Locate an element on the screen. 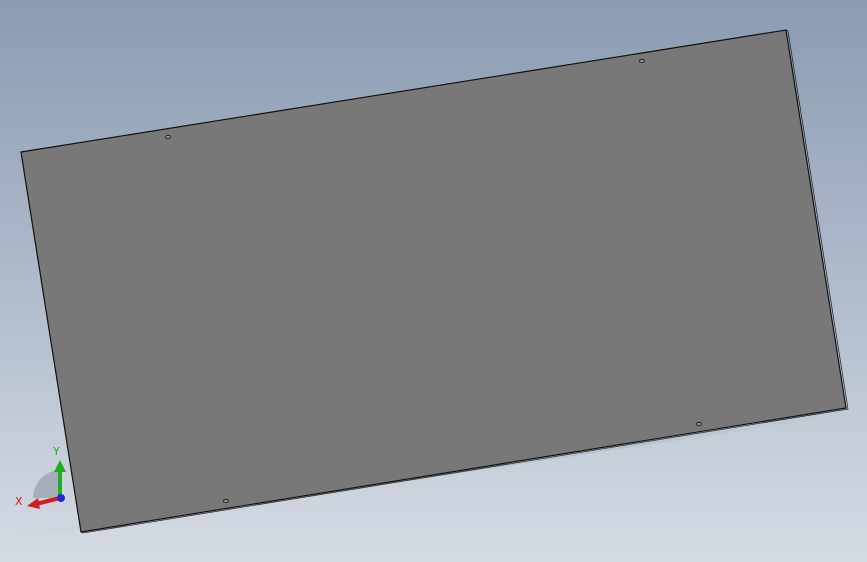 This screenshot has width=867, height=562. z-axis-dot is located at coordinates (61, 498).